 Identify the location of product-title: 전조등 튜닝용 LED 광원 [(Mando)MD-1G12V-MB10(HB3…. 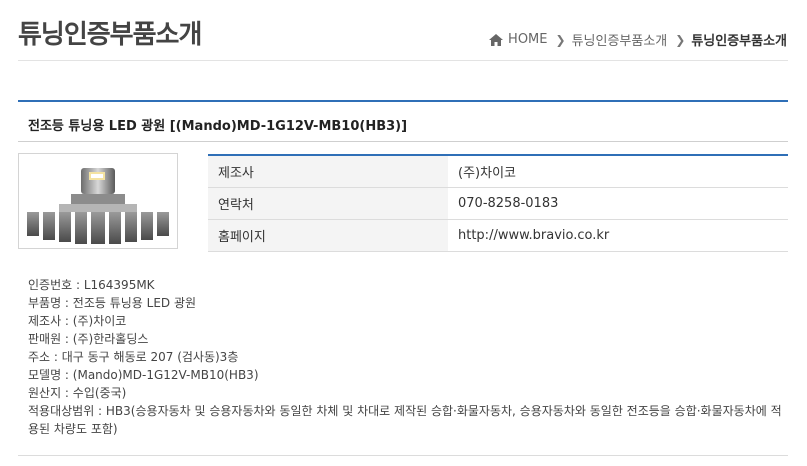
(218, 126).